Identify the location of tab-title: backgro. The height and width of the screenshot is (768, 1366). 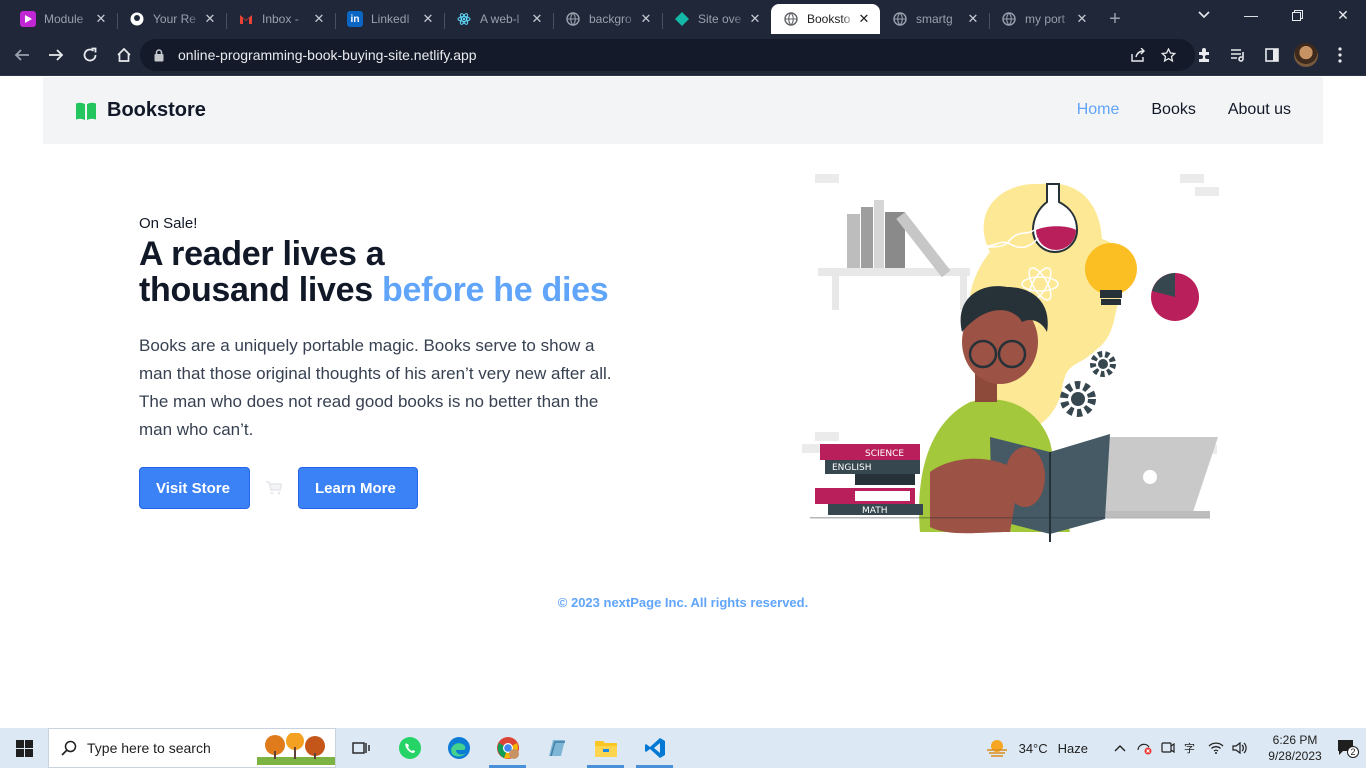
(610, 19).